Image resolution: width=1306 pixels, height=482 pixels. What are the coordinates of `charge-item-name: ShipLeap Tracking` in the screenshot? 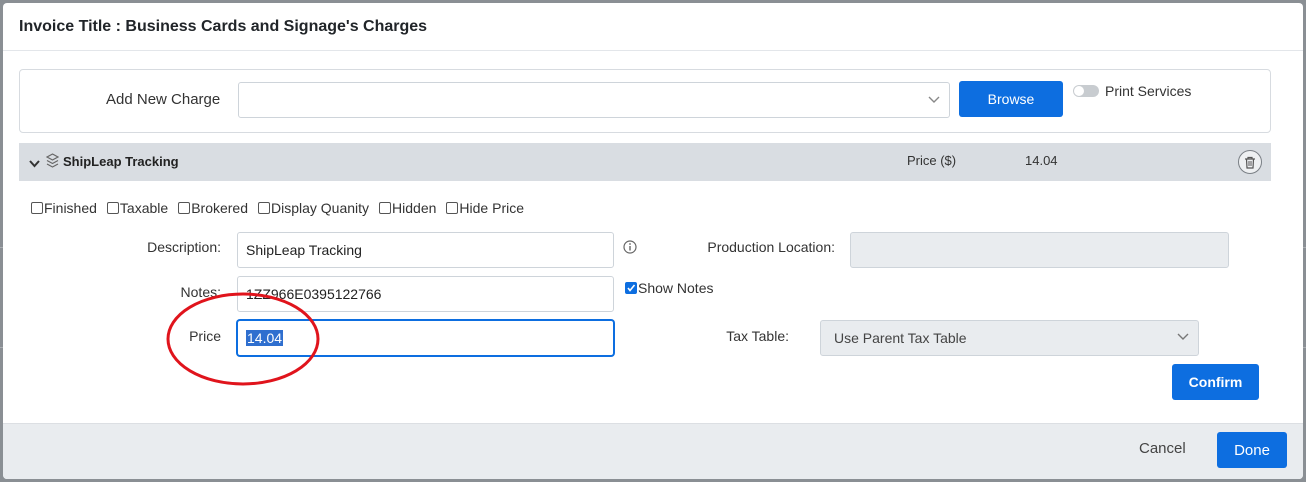 It's located at (121, 161).